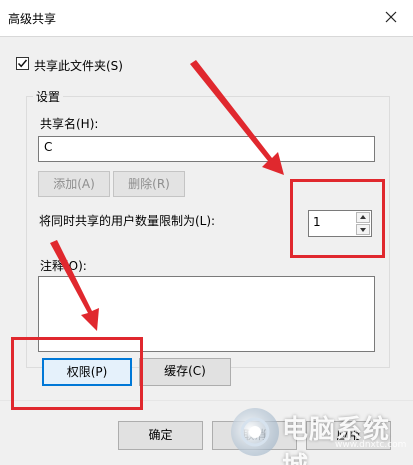 The image size is (413, 465). I want to click on checkmark-icon, so click(22, 63).